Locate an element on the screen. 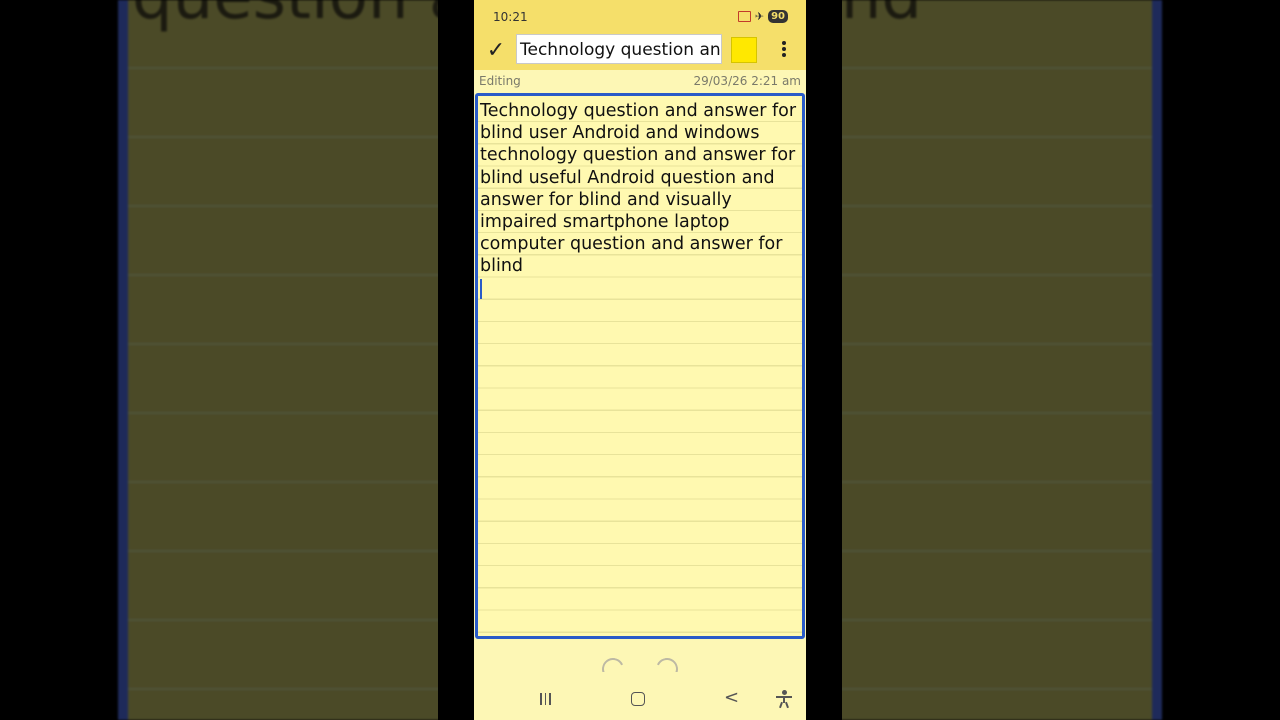 Image resolution: width=1280 pixels, height=720 pixels. status-icons: ✈ 90 is located at coordinates (762, 16).